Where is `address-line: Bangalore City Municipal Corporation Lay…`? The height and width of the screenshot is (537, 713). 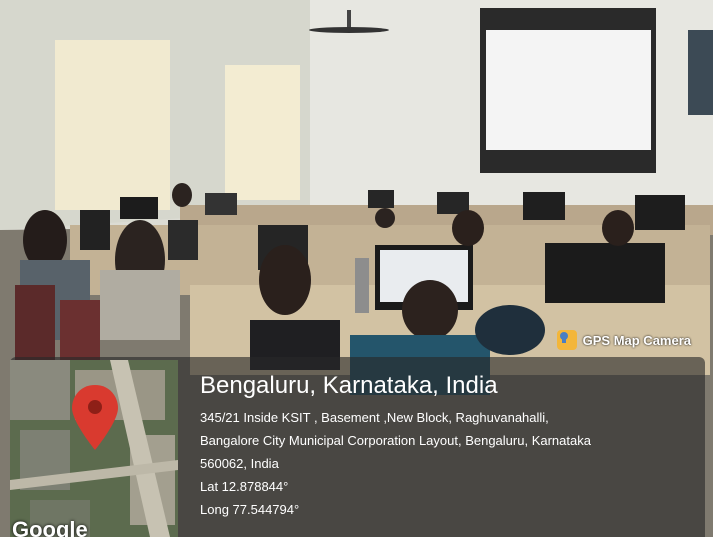 address-line: Bangalore City Municipal Corporation Lay… is located at coordinates (395, 440).